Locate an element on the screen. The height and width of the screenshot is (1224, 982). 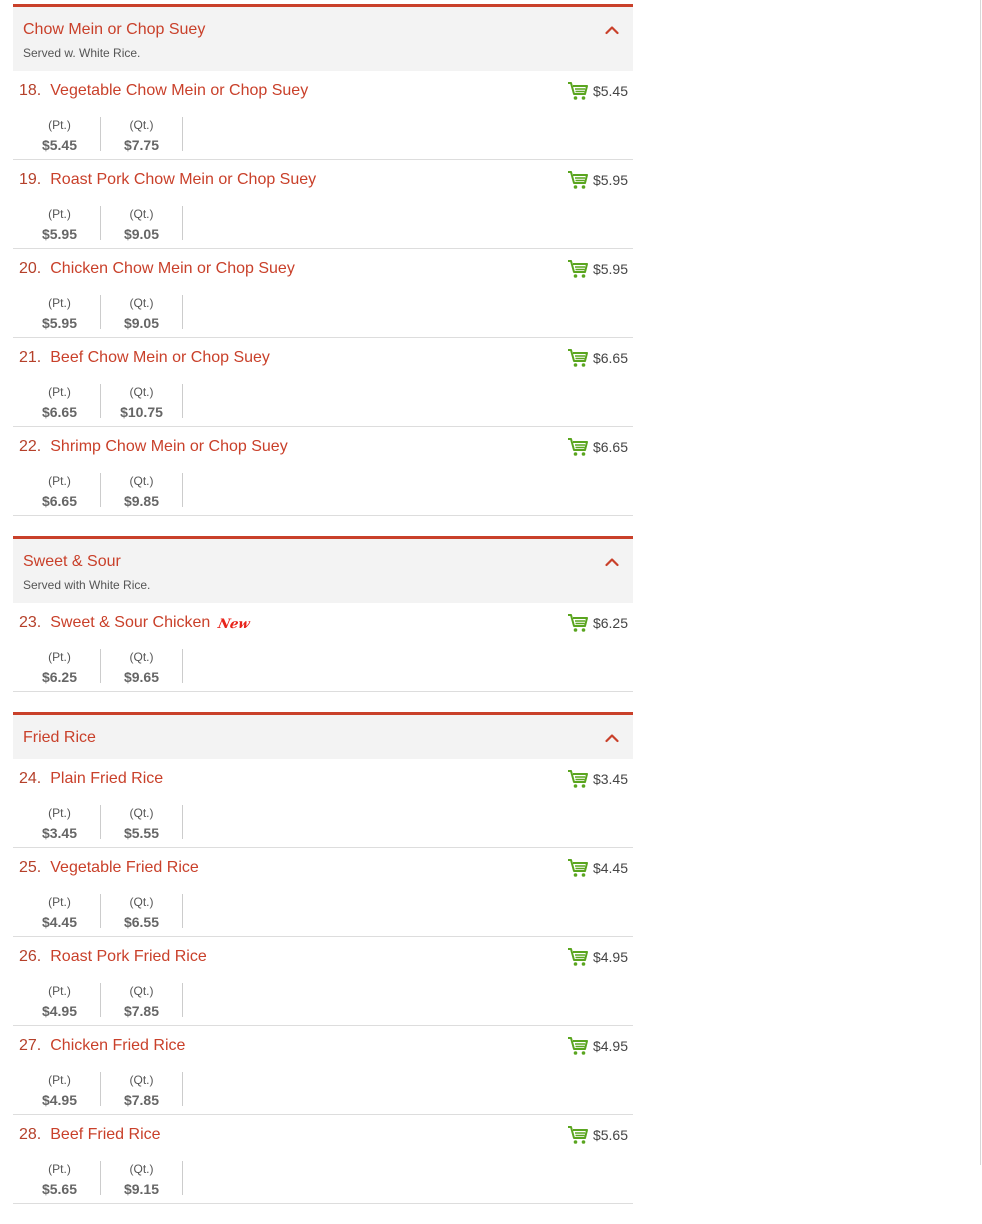
size-options: (Pt.) $6.25 (Qt.) $9.65 is located at coordinates (101, 667).